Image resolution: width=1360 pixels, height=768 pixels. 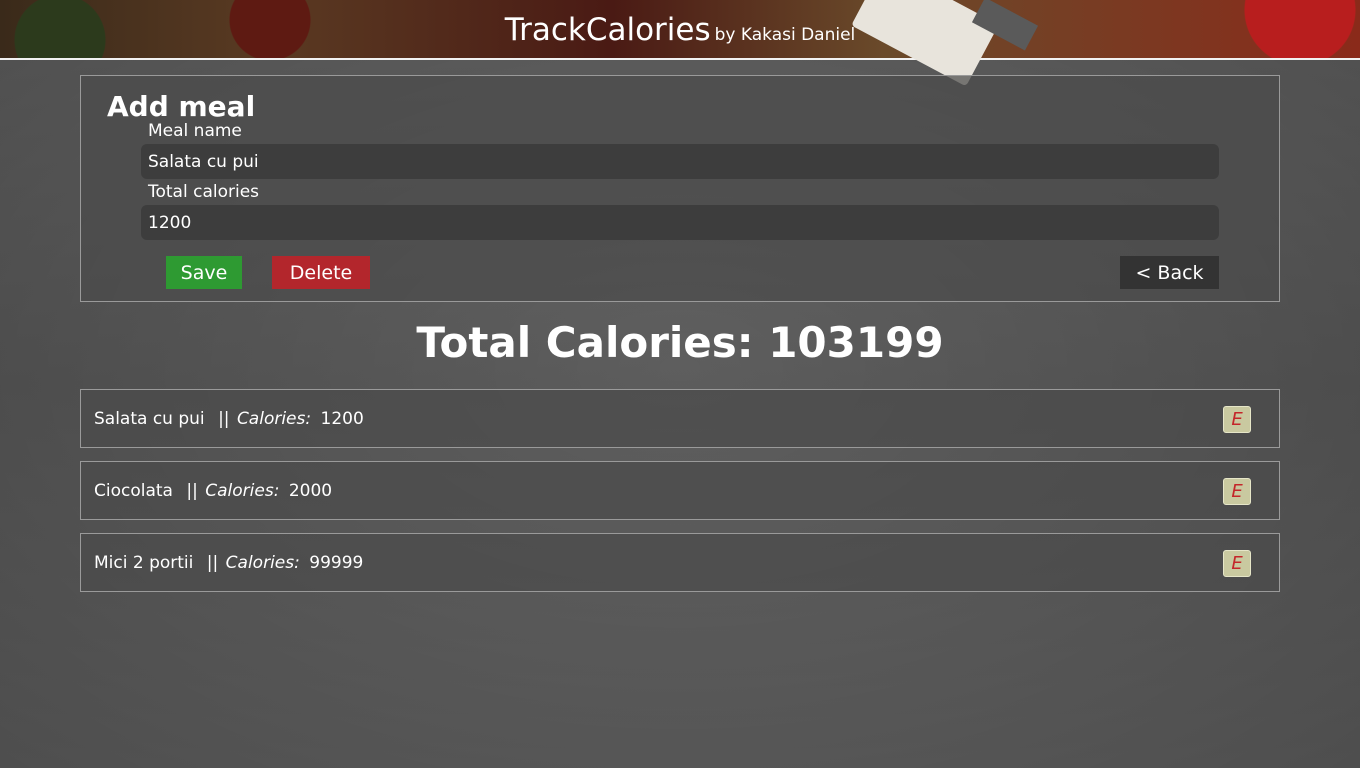 I want to click on save-button: Save, so click(x=204, y=272).